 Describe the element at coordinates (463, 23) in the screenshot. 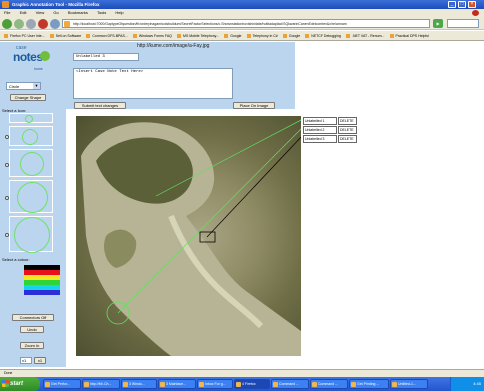

I see `search-input` at that location.